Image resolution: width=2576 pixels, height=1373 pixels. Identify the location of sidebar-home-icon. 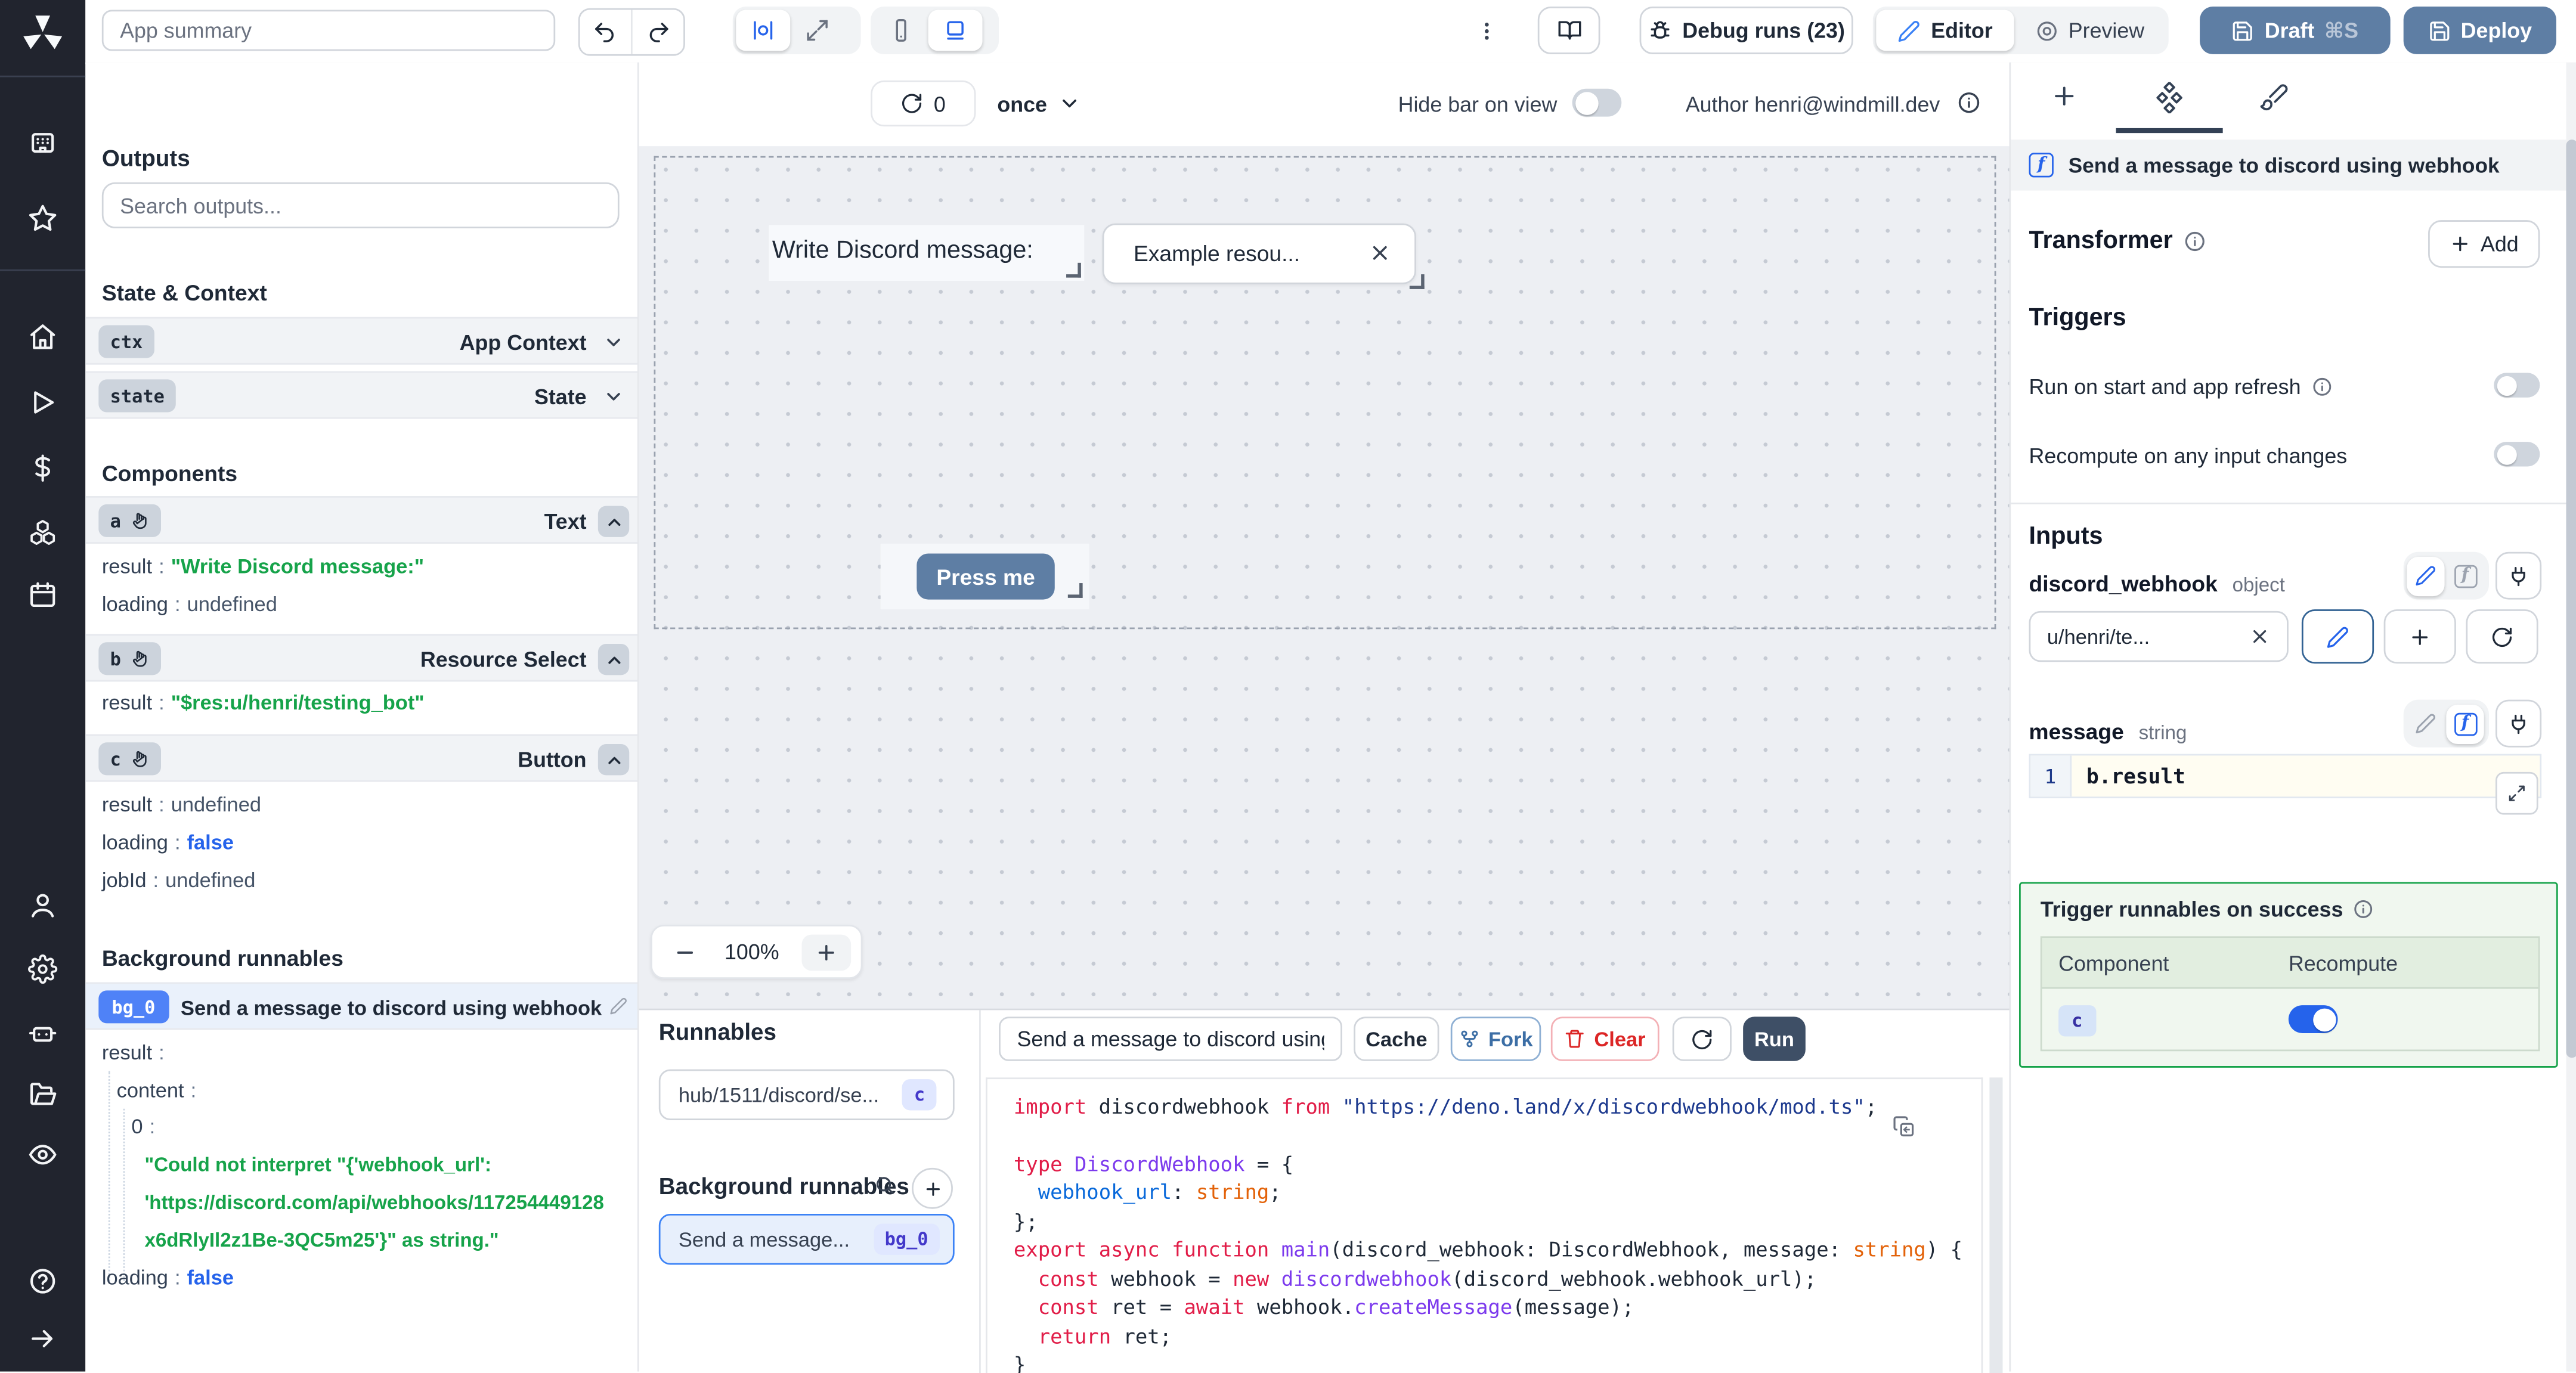
(43, 337).